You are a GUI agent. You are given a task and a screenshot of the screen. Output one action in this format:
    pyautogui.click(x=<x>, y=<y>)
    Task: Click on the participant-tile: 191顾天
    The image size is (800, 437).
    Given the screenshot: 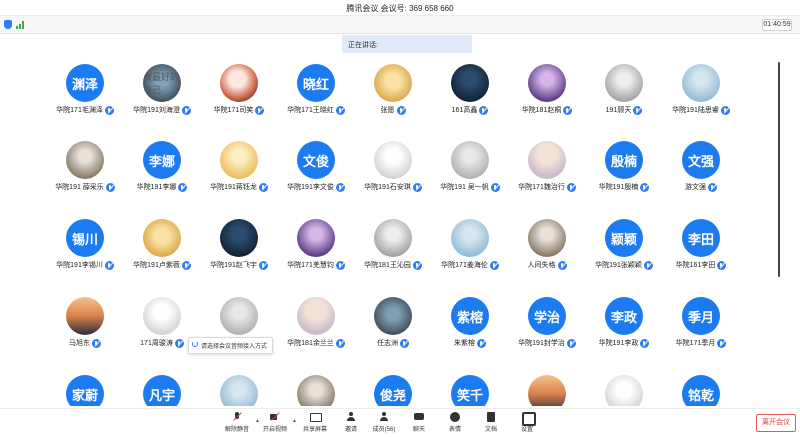 What is the action you would take?
    pyautogui.click(x=624, y=96)
    